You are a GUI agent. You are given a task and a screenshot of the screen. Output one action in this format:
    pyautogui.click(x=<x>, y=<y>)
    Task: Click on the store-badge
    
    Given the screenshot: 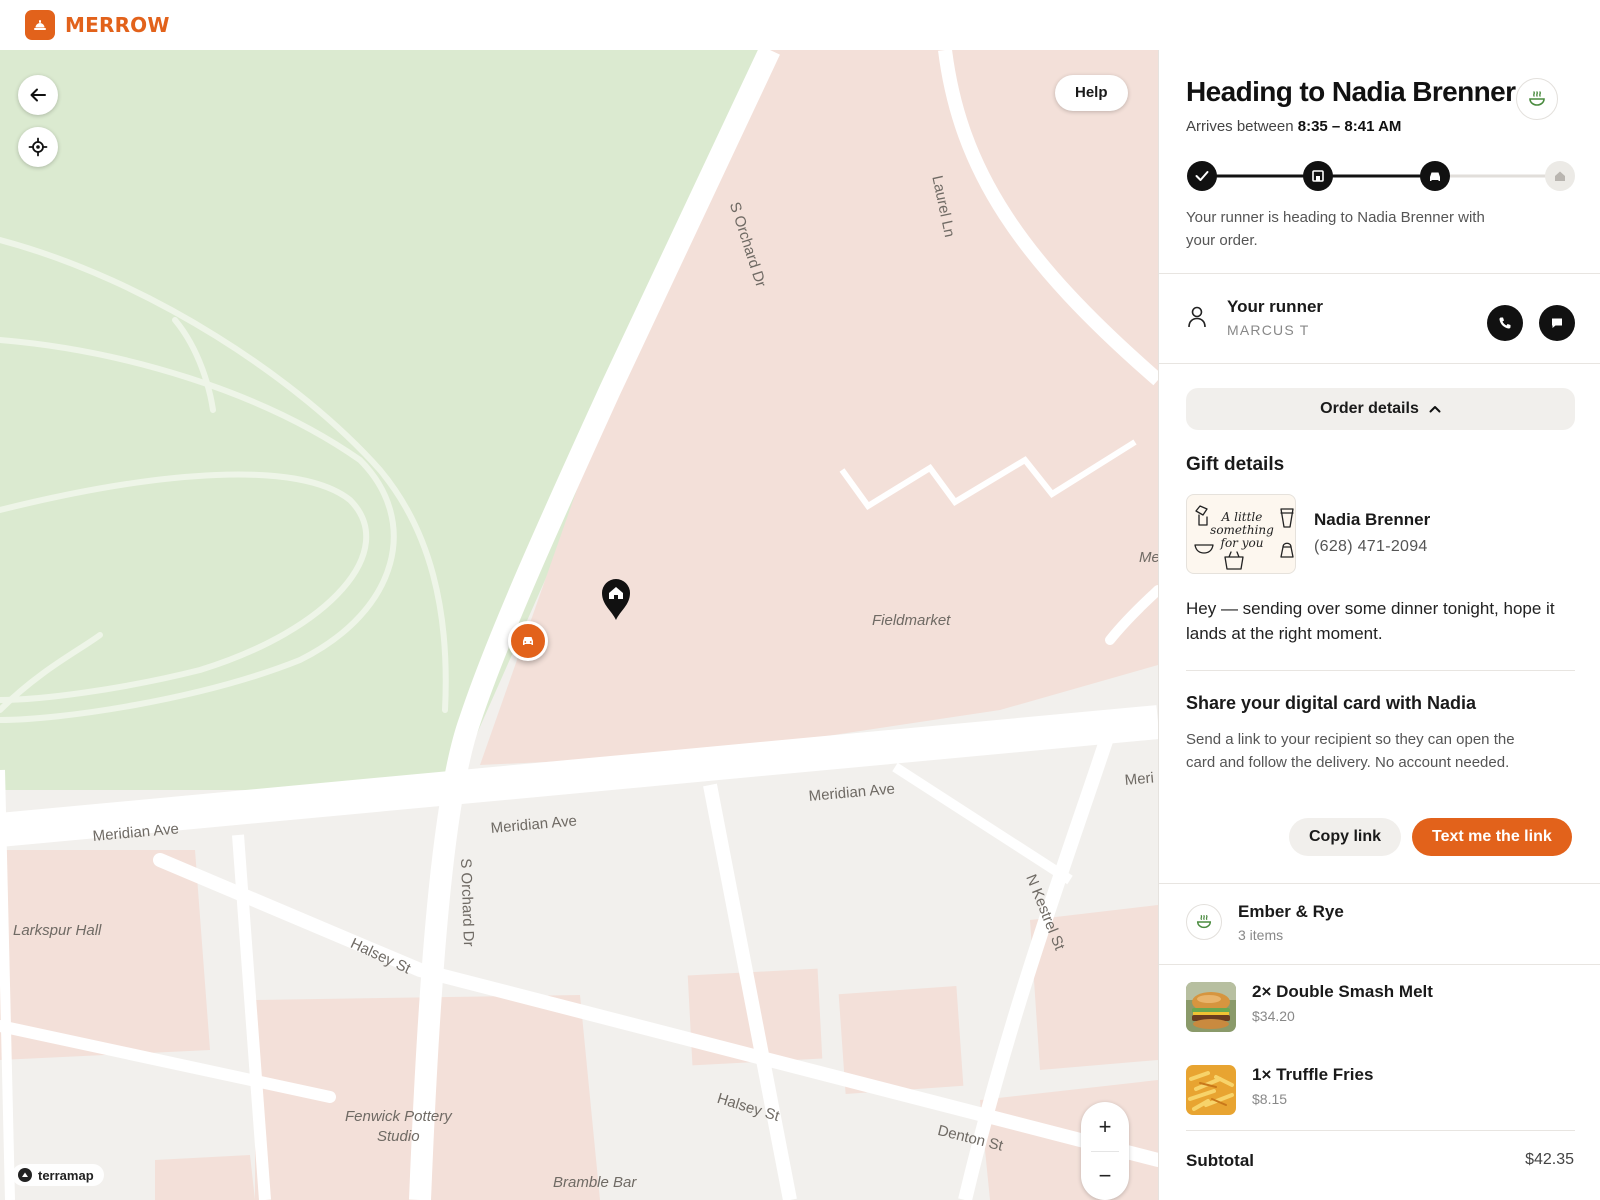 What is the action you would take?
    pyautogui.click(x=1537, y=99)
    